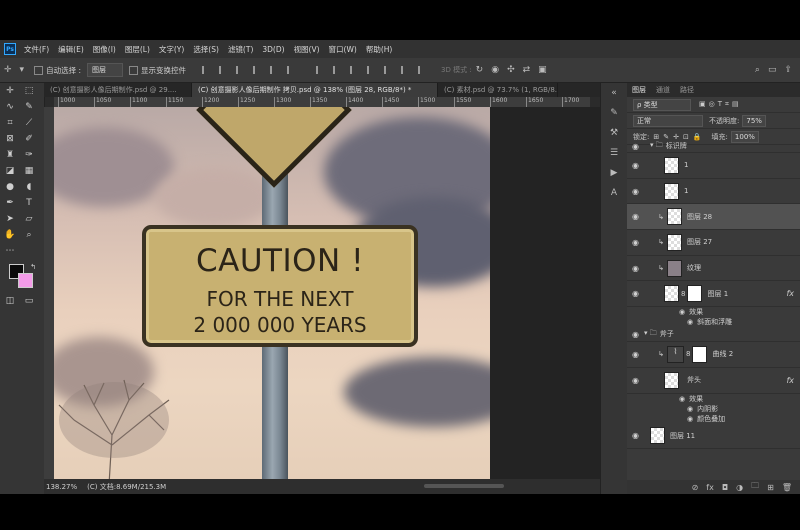 The width and height of the screenshot is (800, 530). I want to click on adjustment-layer-icon: ◑, so click(739, 487).